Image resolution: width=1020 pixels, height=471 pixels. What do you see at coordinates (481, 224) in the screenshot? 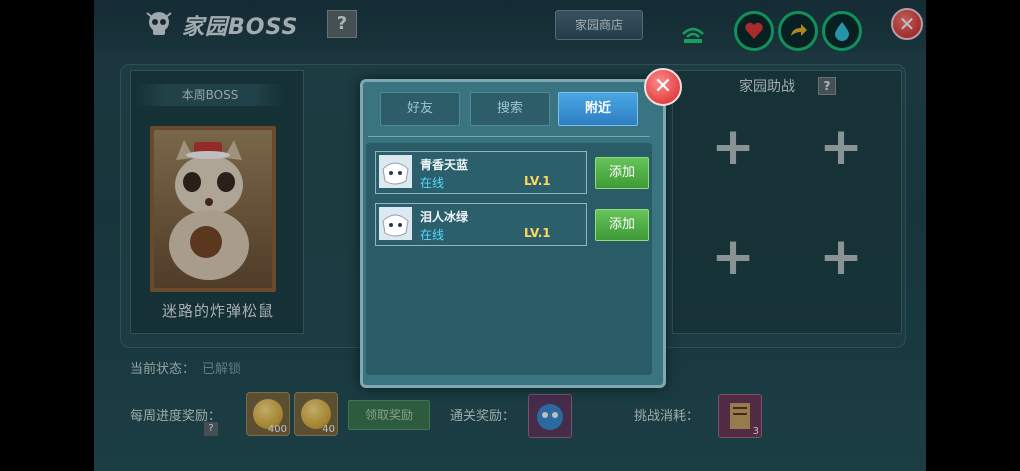
I see `list-item: 泪人冰绿 在线 LV.1` at bounding box center [481, 224].